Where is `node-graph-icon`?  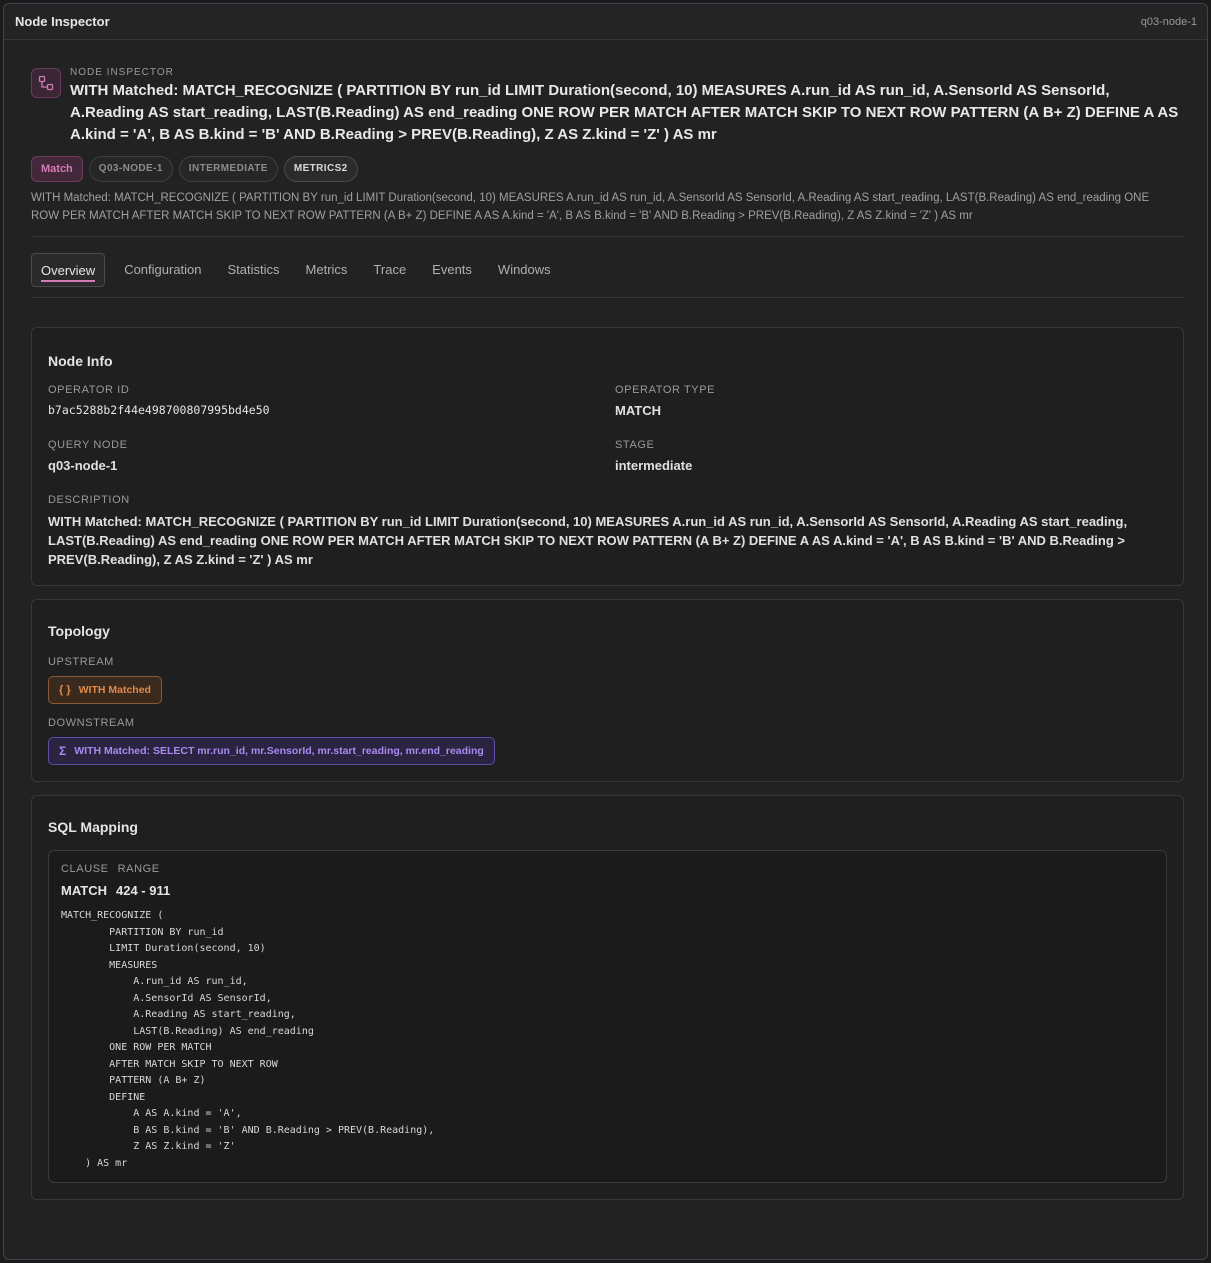
node-graph-icon is located at coordinates (46, 83).